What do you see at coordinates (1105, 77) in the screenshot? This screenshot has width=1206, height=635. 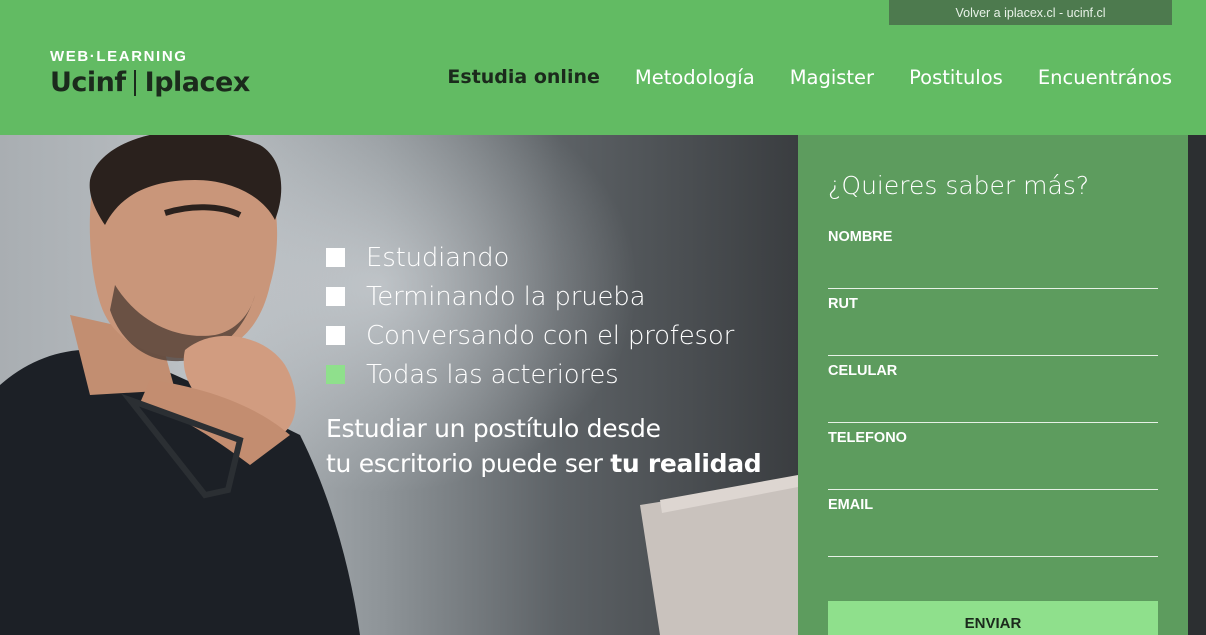 I see `nav-item-encuentranos: Encuentrános` at bounding box center [1105, 77].